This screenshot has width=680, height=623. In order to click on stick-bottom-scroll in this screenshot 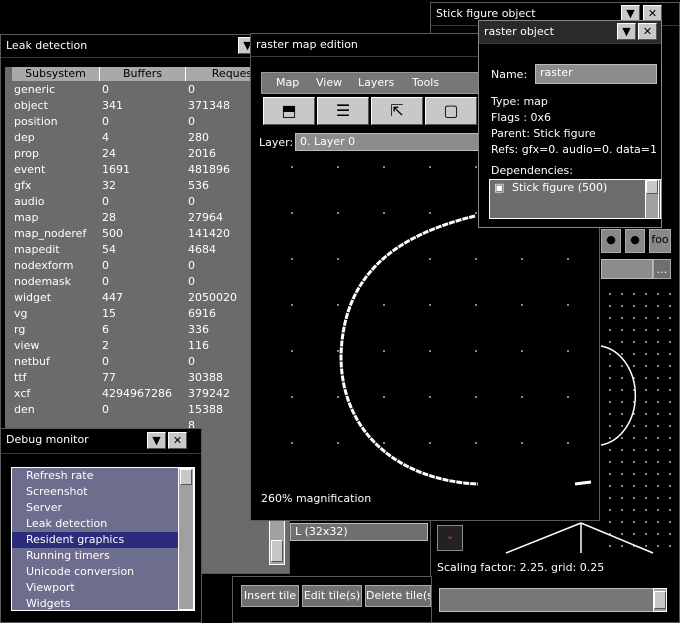, I will do `click(660, 600)`.